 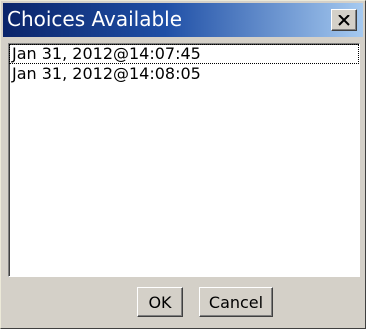 I want to click on window-title: Choices Available, so click(x=95, y=19).